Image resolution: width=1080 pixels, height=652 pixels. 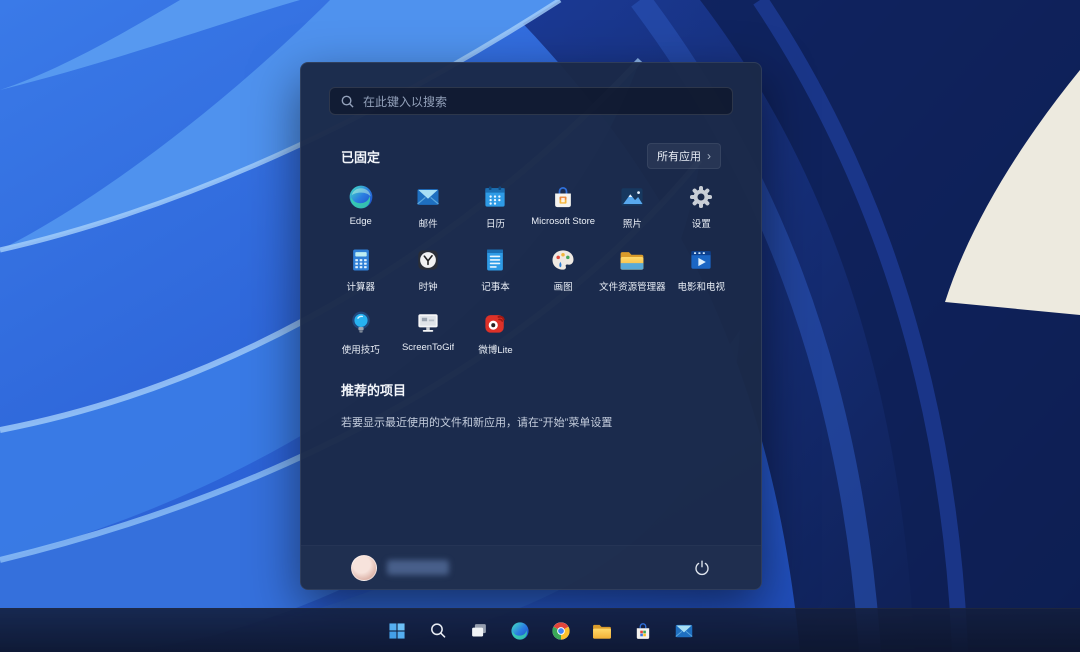 What do you see at coordinates (701, 287) in the screenshot?
I see `app-label: 电影和电视` at bounding box center [701, 287].